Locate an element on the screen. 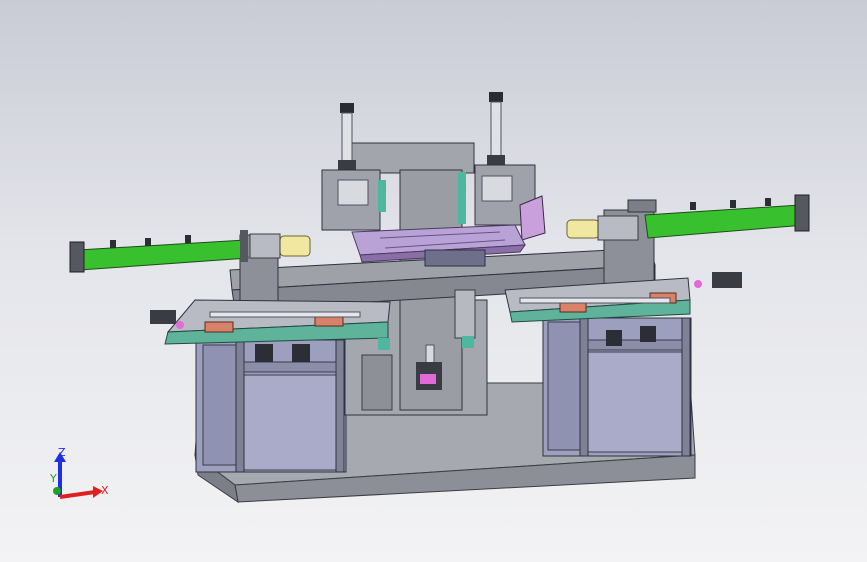 Image resolution: width=867 pixels, height=562 pixels. triad-y-label: Y is located at coordinates (53, 478).